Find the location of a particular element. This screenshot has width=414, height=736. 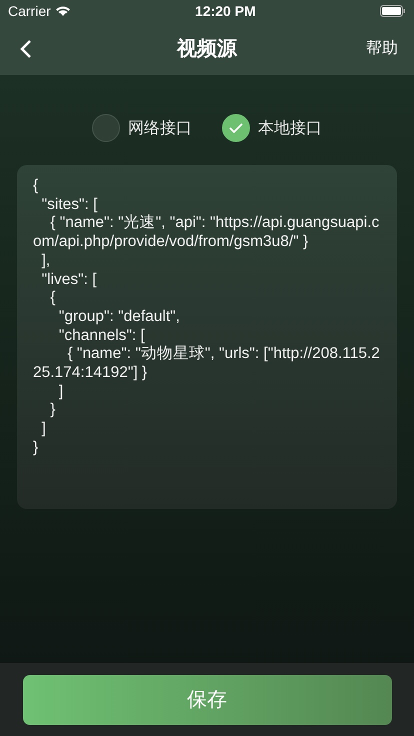

status-time: 12:20 PM is located at coordinates (225, 11).